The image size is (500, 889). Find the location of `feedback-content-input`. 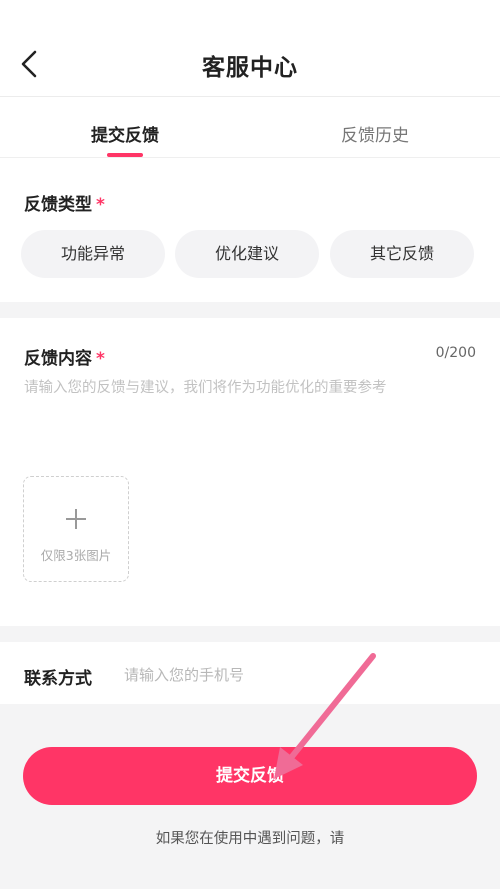

feedback-content-input is located at coordinates (250, 426).